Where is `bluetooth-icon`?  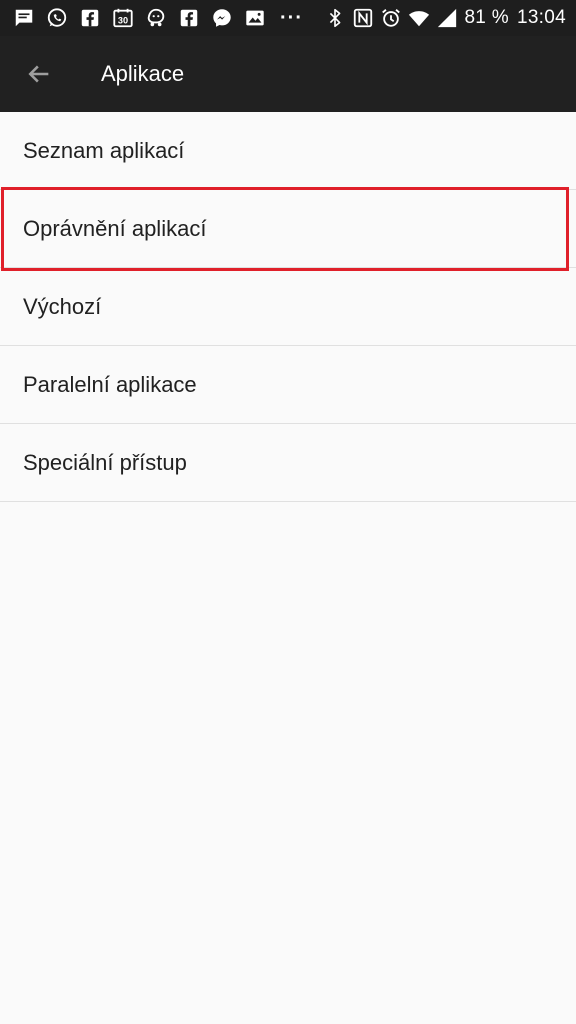 bluetooth-icon is located at coordinates (335, 18).